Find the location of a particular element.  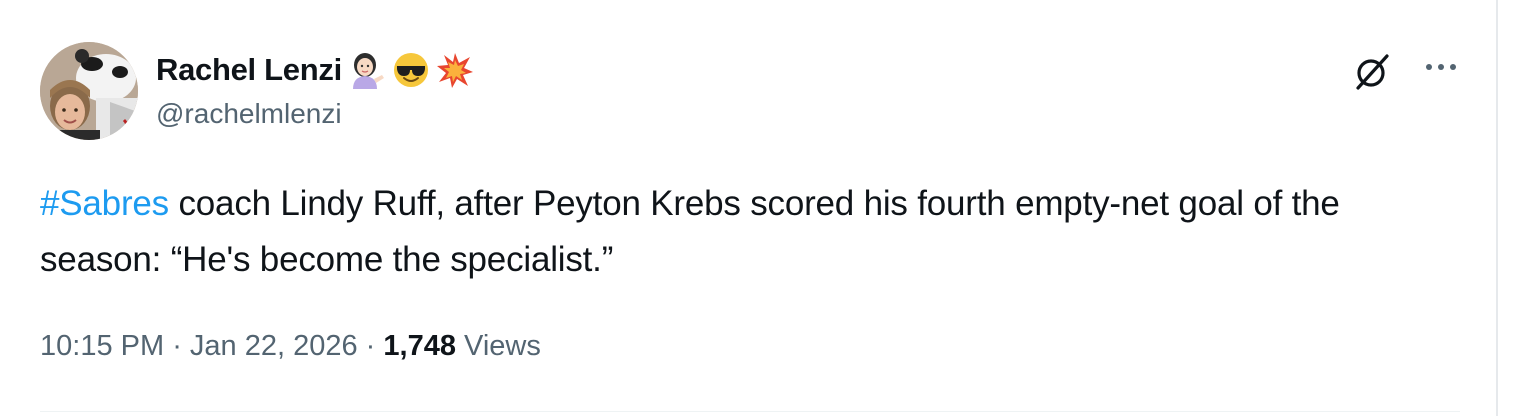

collision-emoji is located at coordinates (455, 70).